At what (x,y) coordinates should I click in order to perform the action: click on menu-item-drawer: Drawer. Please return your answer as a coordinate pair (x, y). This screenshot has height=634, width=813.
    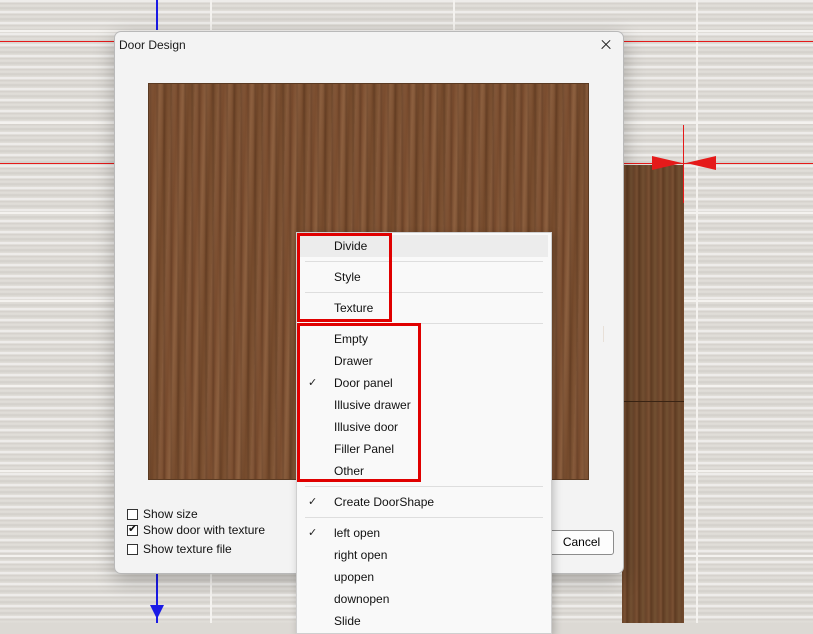
    Looking at the image, I should click on (424, 361).